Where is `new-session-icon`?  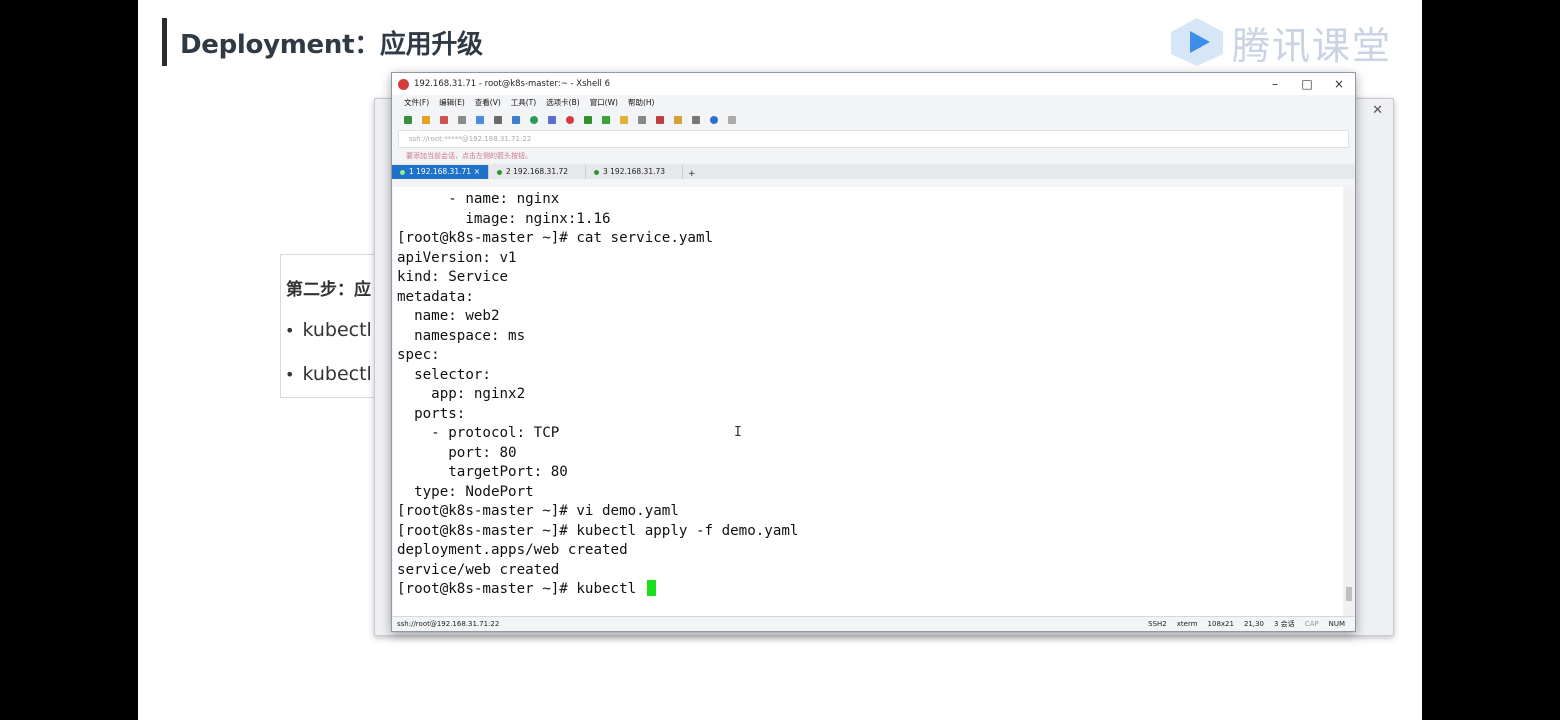 new-session-icon is located at coordinates (408, 120).